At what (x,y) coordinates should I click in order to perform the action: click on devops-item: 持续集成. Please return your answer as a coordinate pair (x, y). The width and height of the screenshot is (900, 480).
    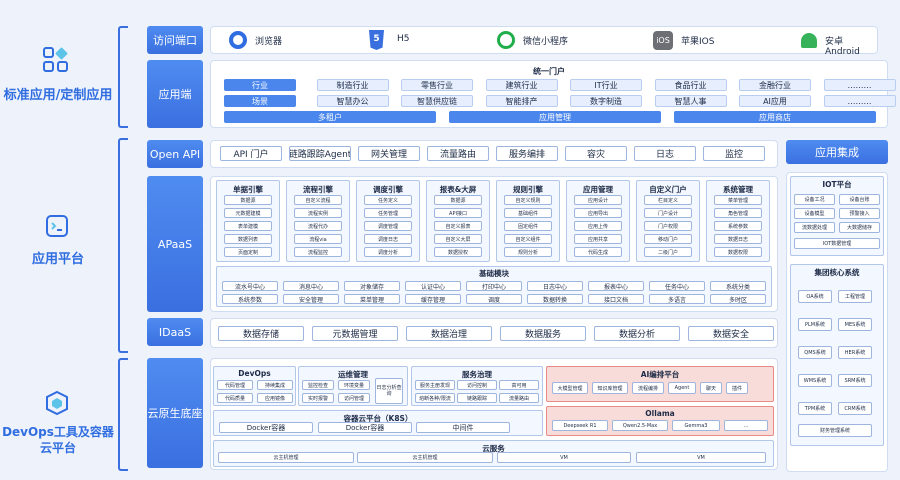
    Looking at the image, I should click on (275, 385).